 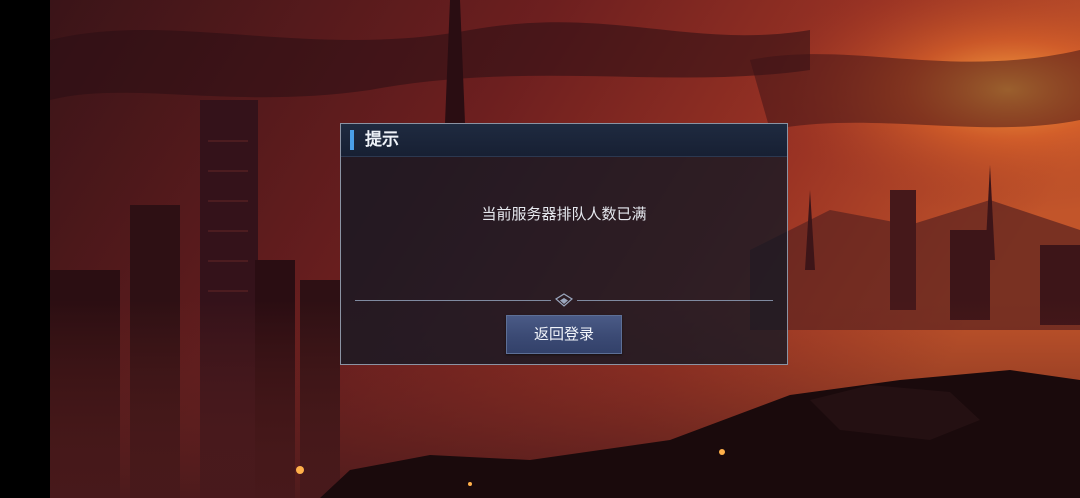 What do you see at coordinates (564, 140) in the screenshot?
I see `dialog-header: 提示` at bounding box center [564, 140].